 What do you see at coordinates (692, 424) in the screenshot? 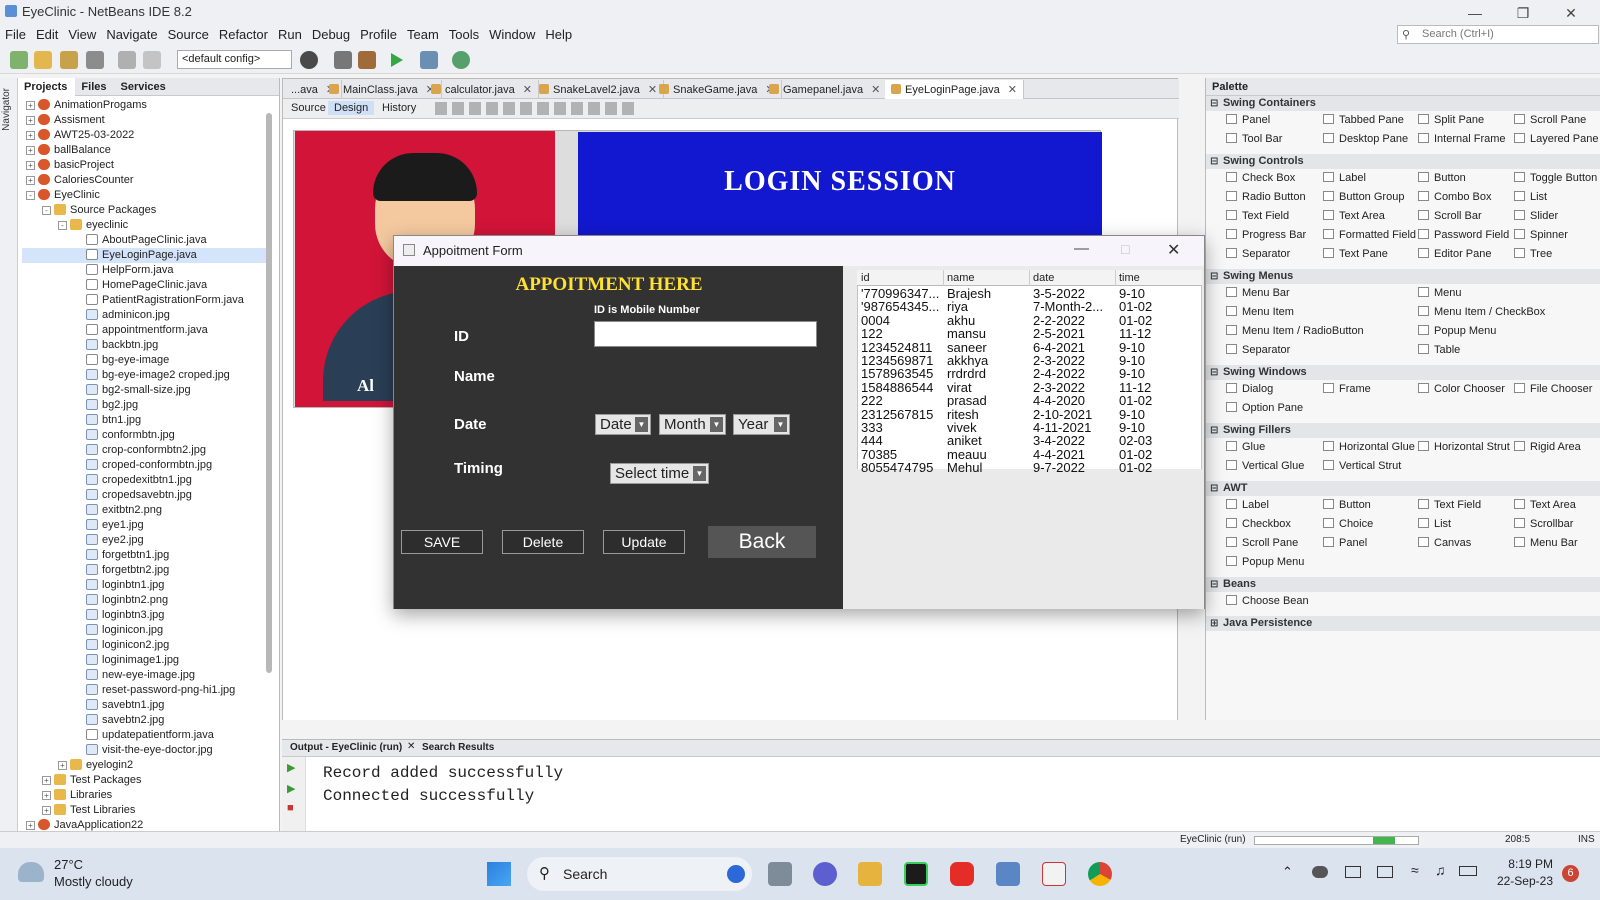
I see `month-select: Month ▼` at bounding box center [692, 424].